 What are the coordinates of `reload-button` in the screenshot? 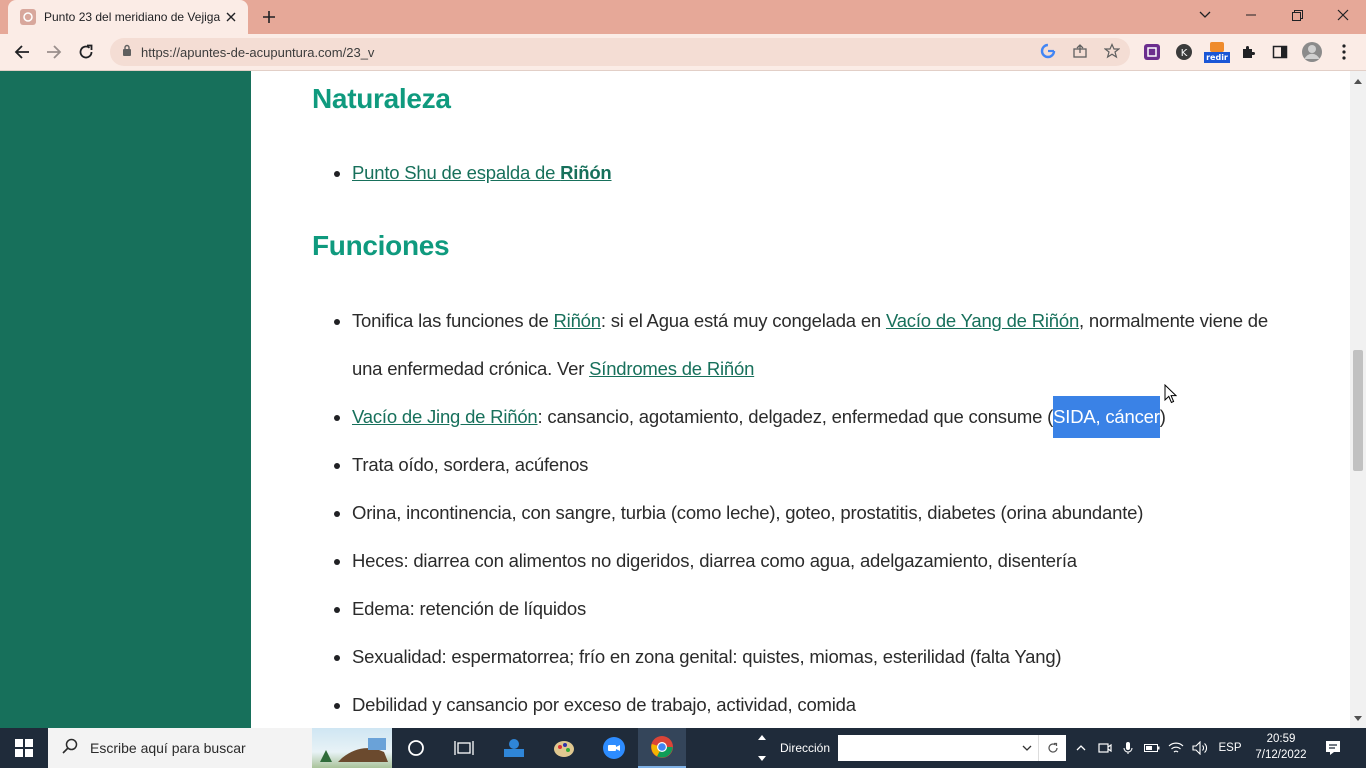 It's located at (86, 52).